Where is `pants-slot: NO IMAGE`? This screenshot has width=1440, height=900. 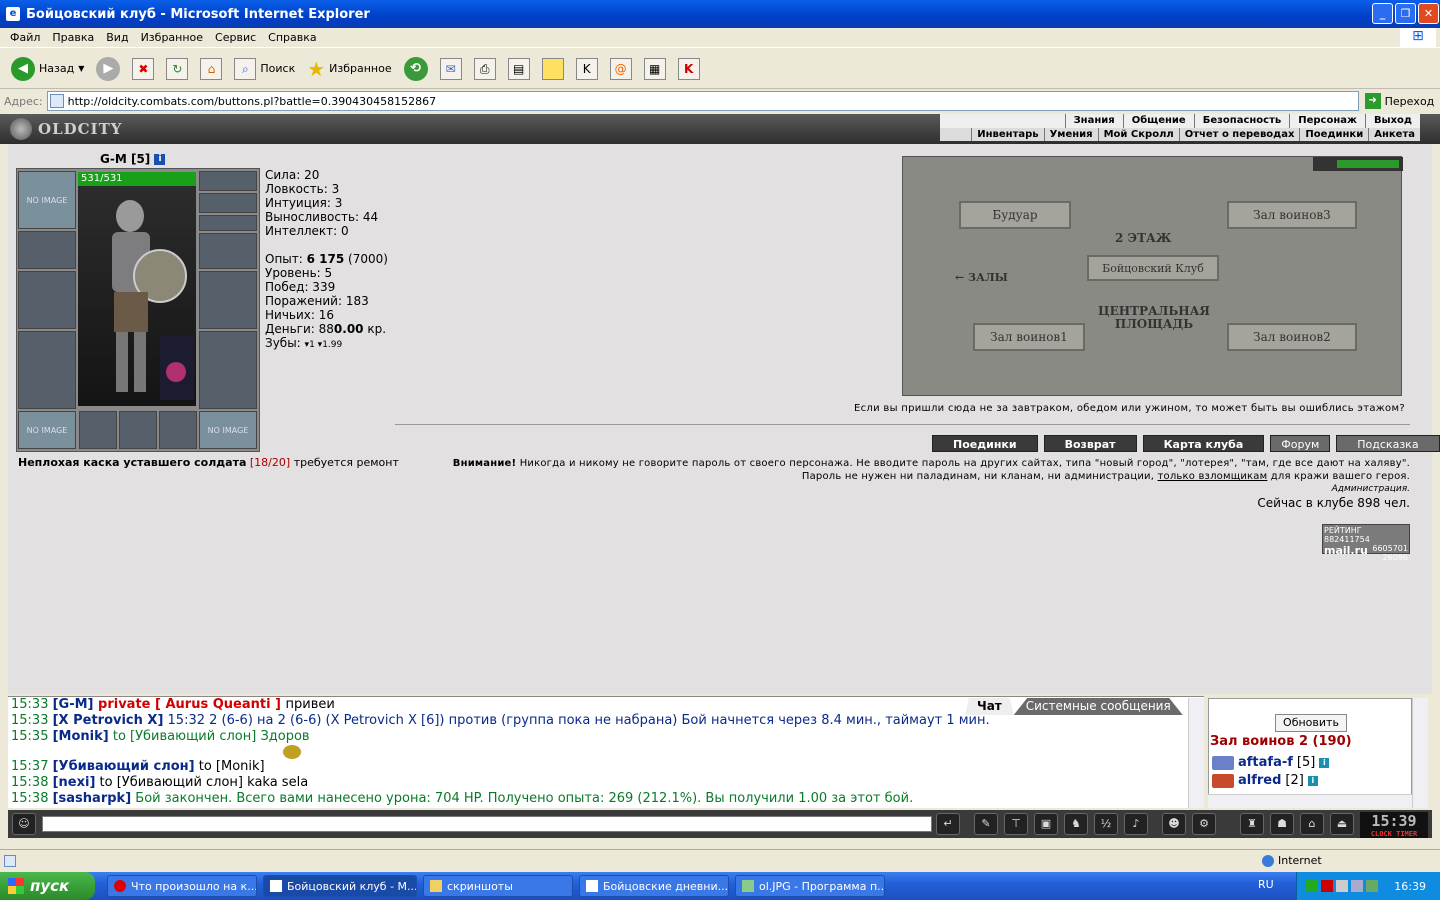
pants-slot: NO IMAGE is located at coordinates (228, 430).